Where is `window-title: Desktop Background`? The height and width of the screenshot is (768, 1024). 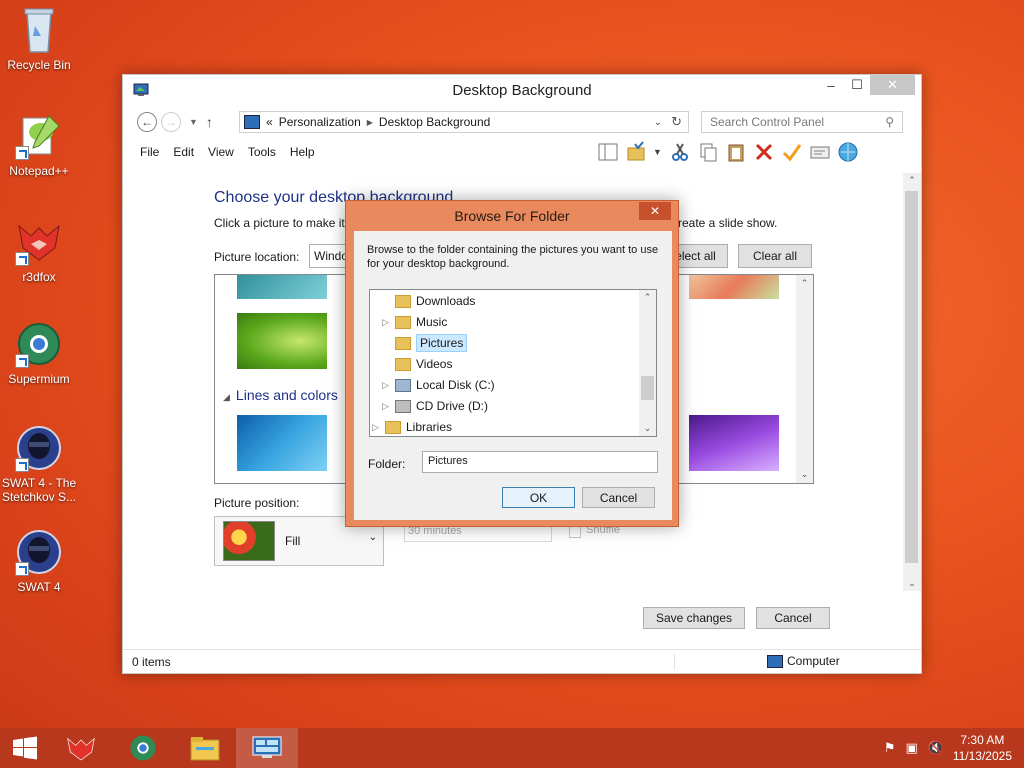
window-title: Desktop Background is located at coordinates (522, 90).